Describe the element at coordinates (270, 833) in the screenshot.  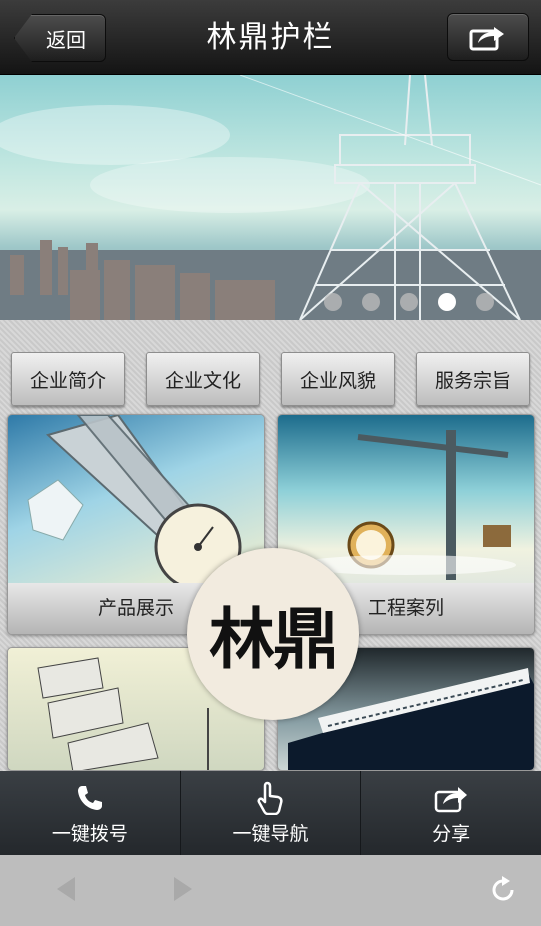
I see `navigate-button-label: 一键导航` at that location.